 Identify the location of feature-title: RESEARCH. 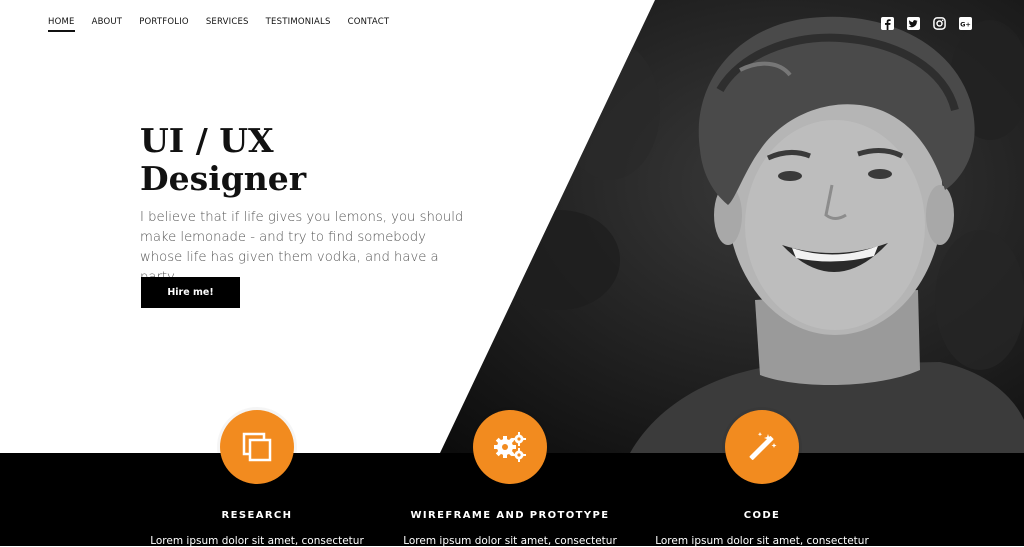
(257, 515).